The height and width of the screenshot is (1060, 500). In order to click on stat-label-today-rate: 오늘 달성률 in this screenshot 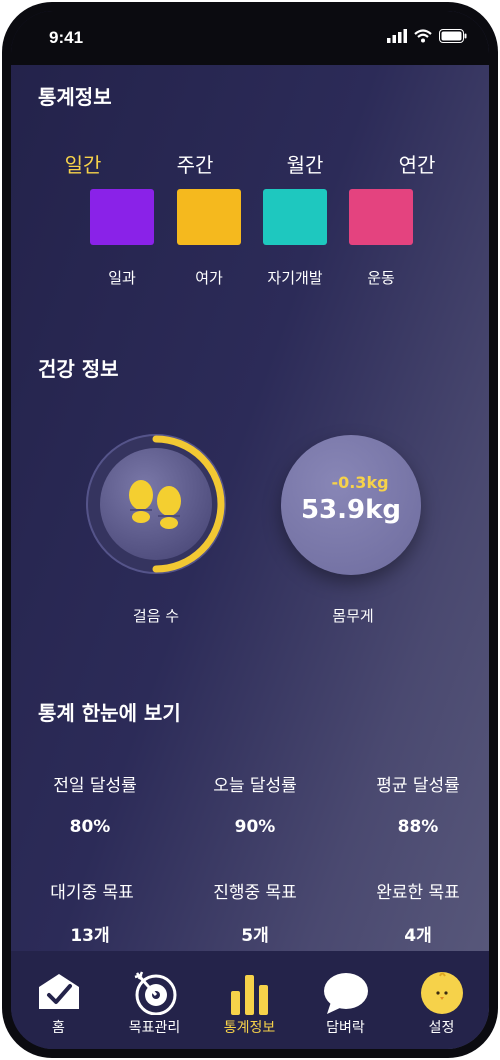, I will do `click(255, 786)`.